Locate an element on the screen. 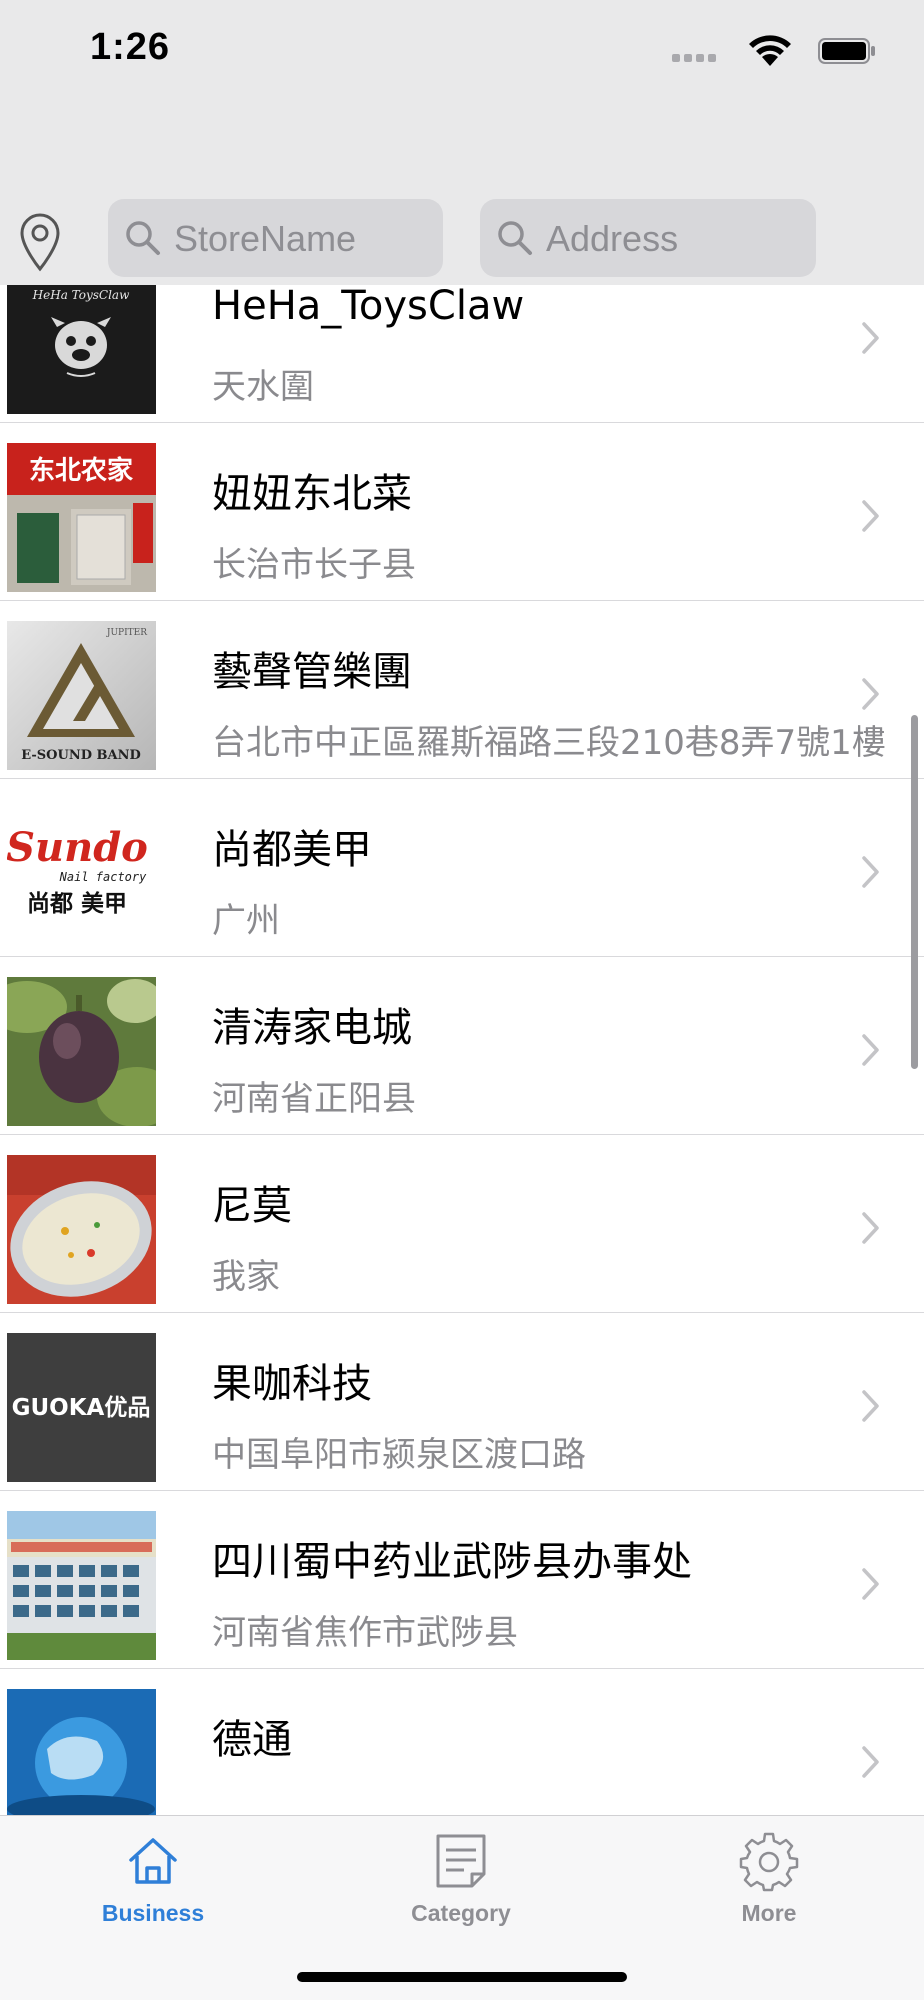 The height and width of the screenshot is (2000, 924). thumb-sign-text: 东北农家 is located at coordinates (81, 470).